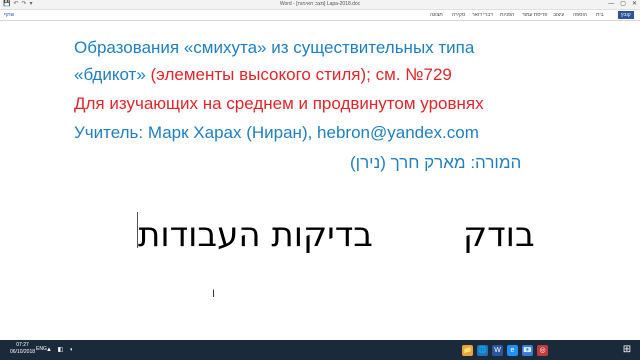  I want to click on maximize-button: ▢, so click(623, 4).